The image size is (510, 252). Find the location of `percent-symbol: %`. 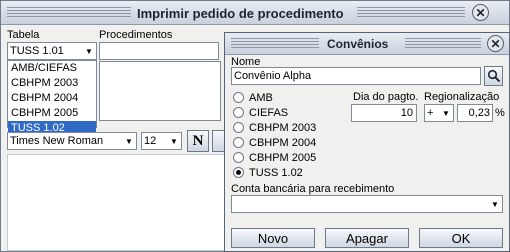

percent-symbol: % is located at coordinates (500, 113).